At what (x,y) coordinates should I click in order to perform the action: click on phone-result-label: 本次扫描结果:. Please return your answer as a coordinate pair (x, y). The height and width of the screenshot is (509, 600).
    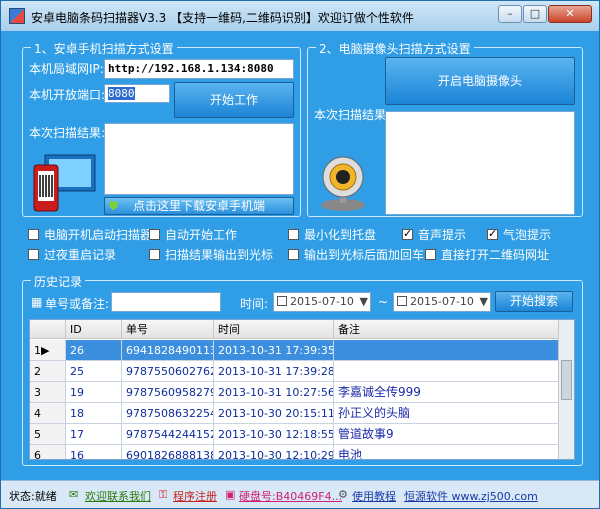
    Looking at the image, I should click on (67, 133).